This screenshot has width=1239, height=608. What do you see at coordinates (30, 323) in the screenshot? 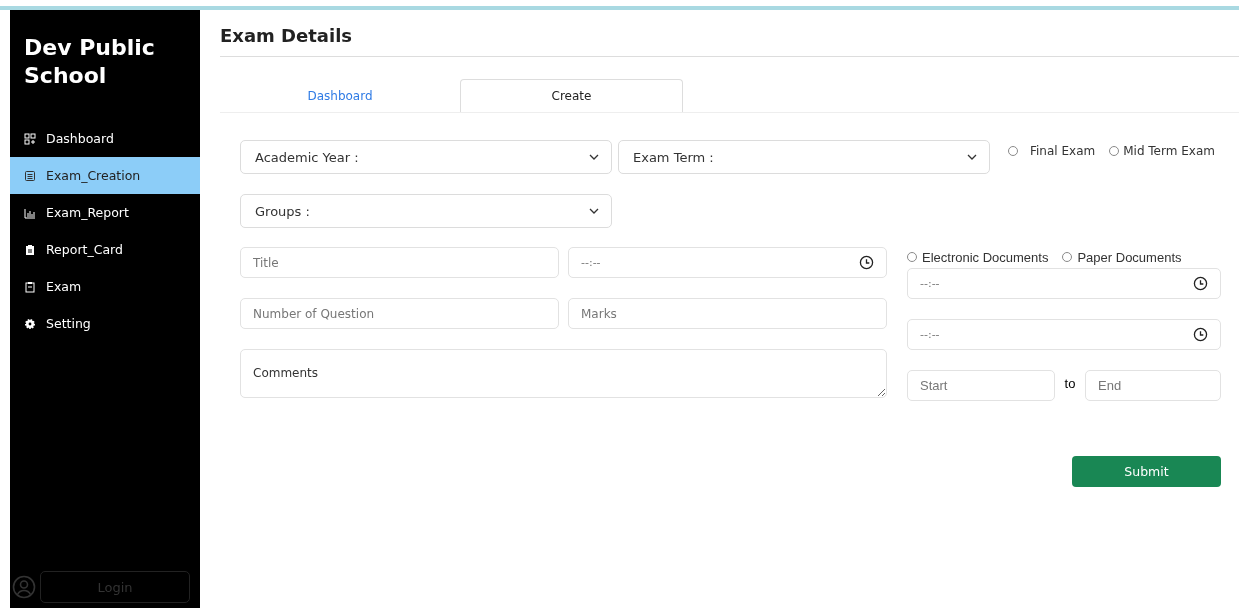
I see `settings-icon` at bounding box center [30, 323].